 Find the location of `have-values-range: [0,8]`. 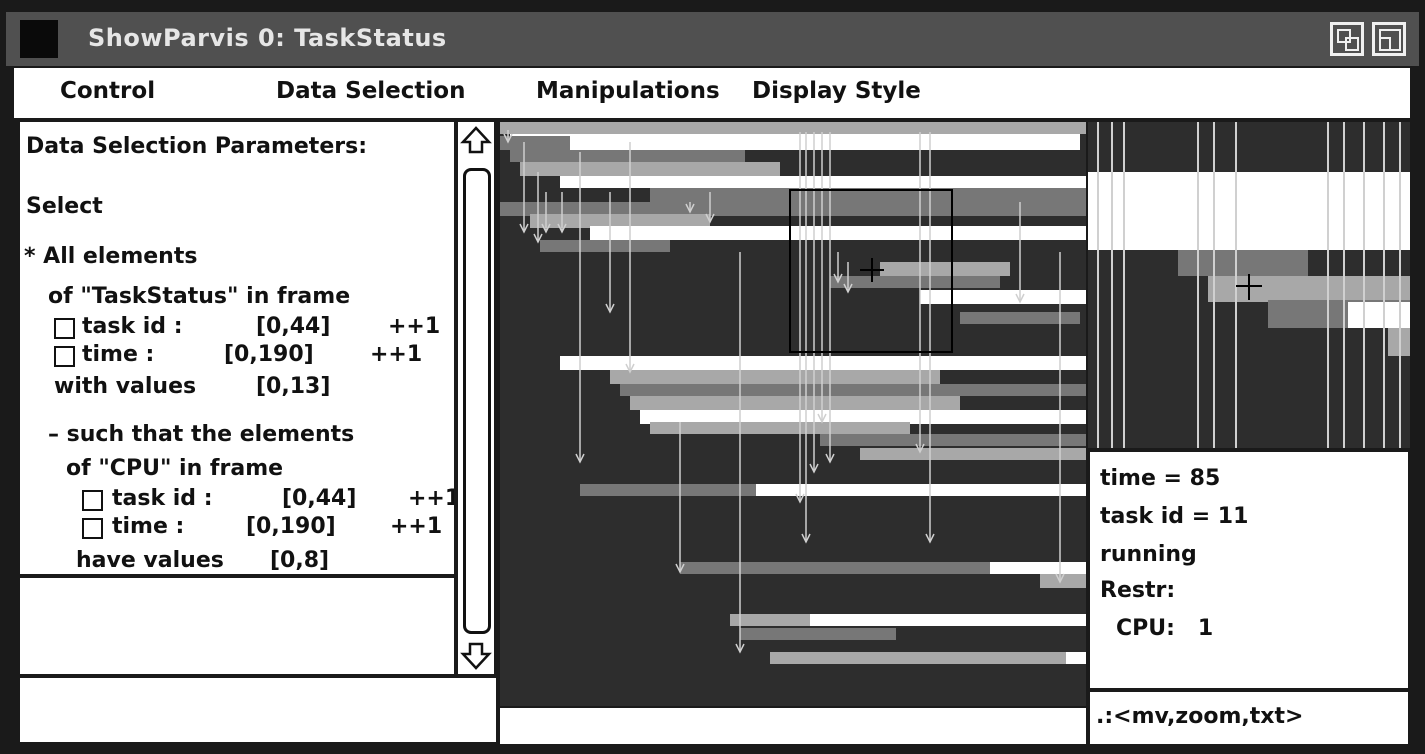

have-values-range: [0,8] is located at coordinates (299, 560).